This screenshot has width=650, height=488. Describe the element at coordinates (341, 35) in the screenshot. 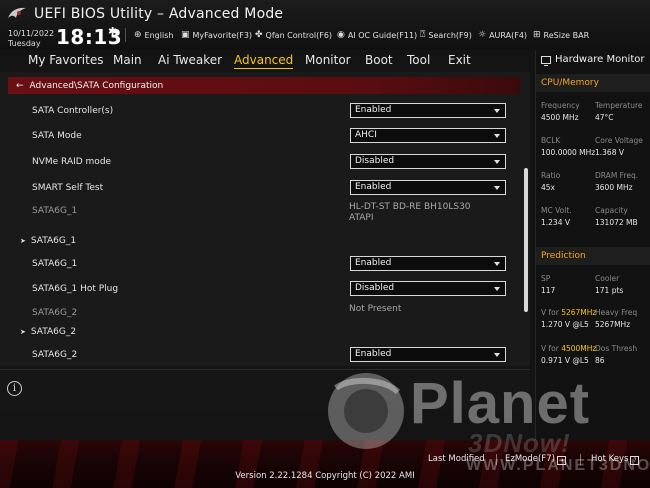

I see `ai-icon: ◉` at that location.